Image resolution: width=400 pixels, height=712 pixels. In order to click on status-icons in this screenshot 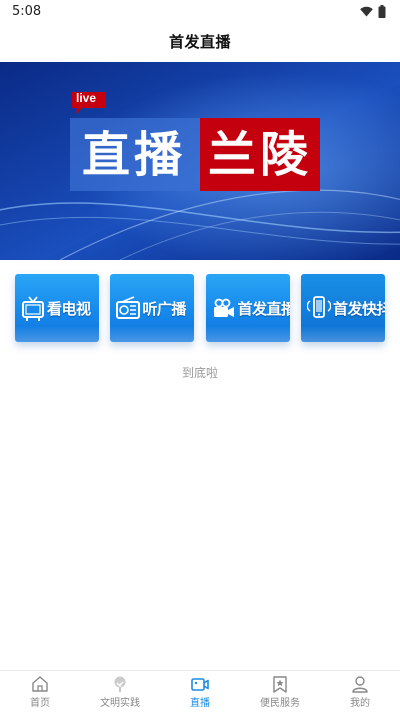, I will do `click(373, 11)`.